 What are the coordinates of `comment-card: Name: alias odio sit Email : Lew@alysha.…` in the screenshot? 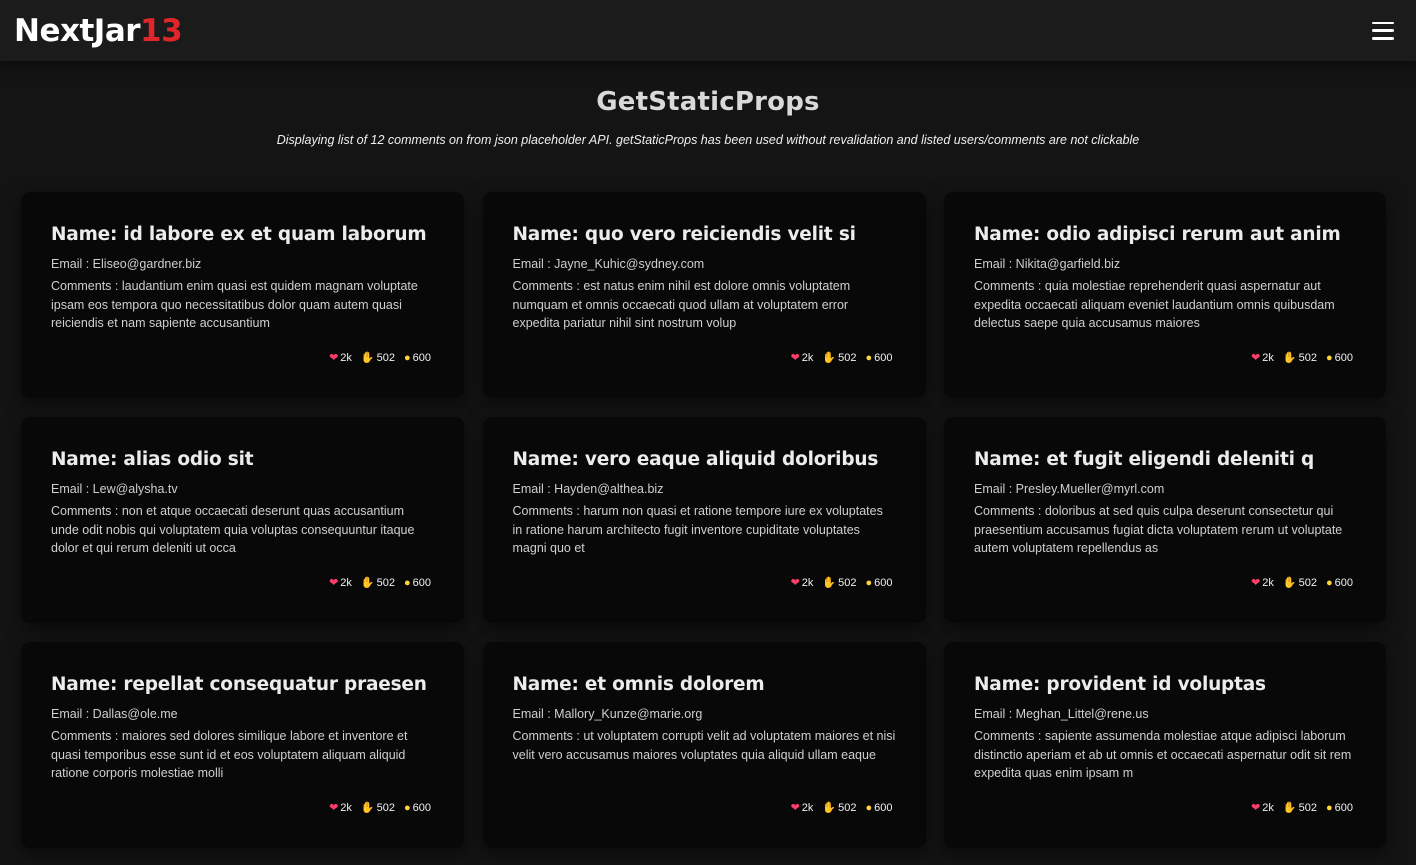 It's located at (242, 520).